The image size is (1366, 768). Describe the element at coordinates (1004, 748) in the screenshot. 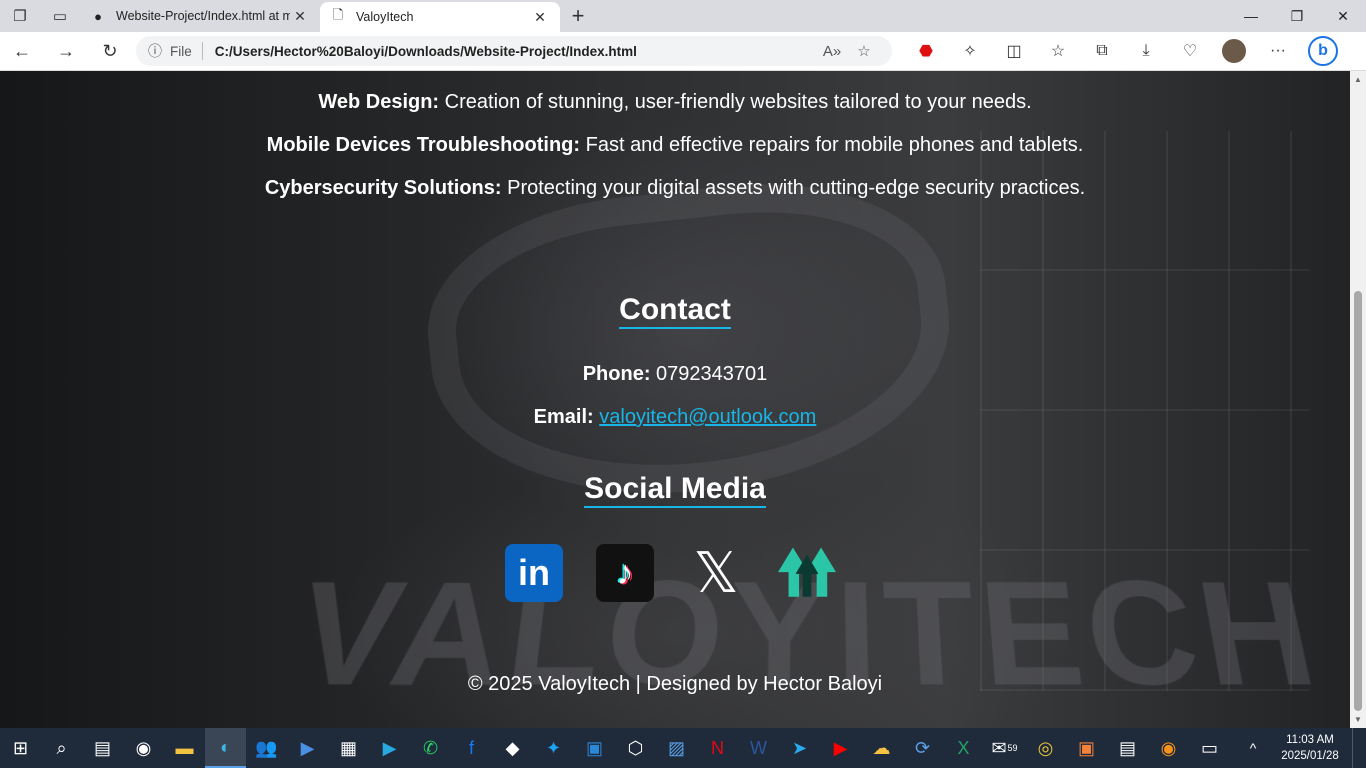

I see `mail-icon: ✉ 59` at that location.